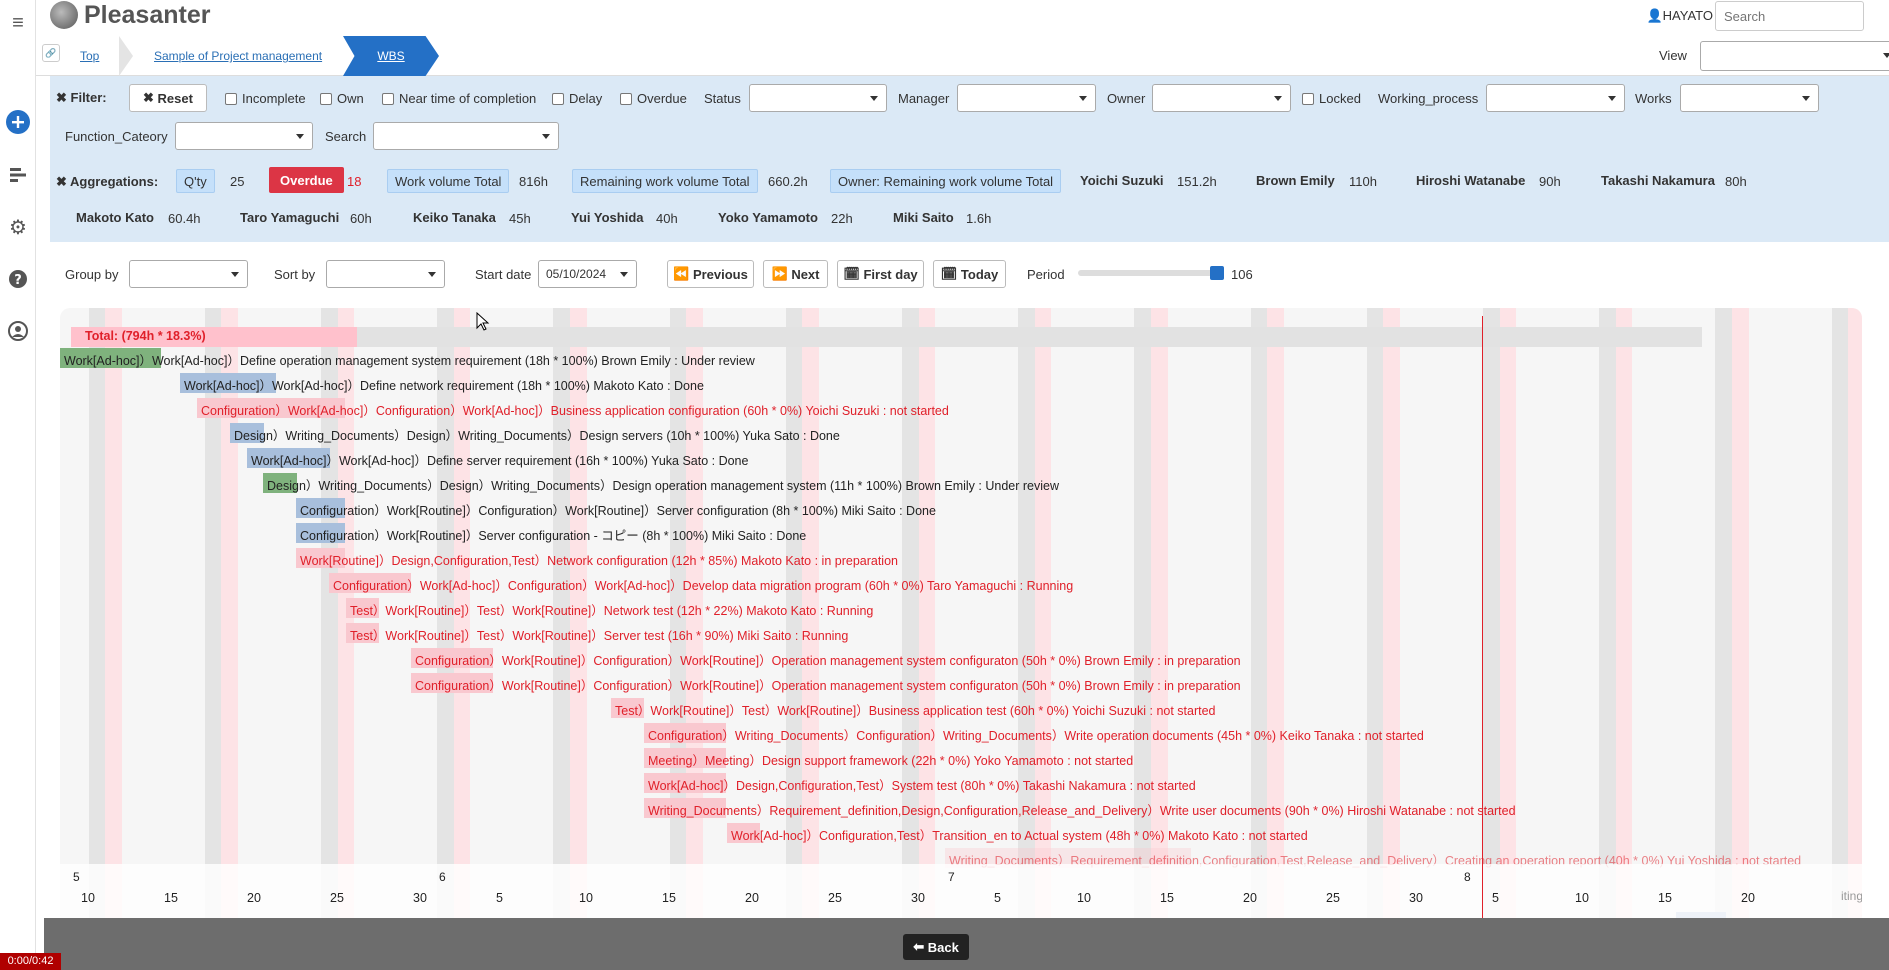 This screenshot has height=970, width=1889. What do you see at coordinates (1555, 98) in the screenshot?
I see `working-process-select` at bounding box center [1555, 98].